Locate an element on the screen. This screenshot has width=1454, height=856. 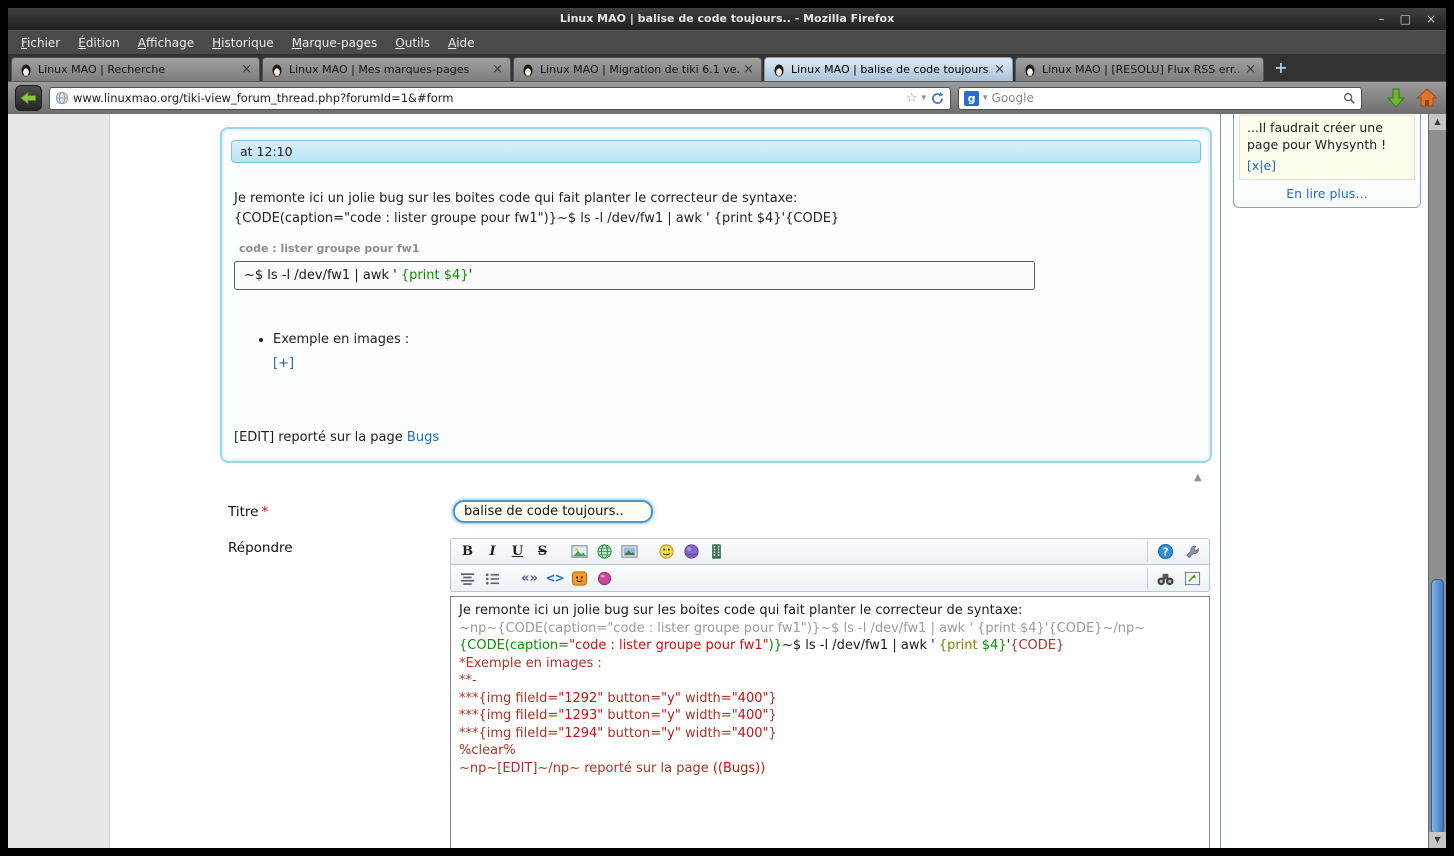
insert-world-button is located at coordinates (691, 551).